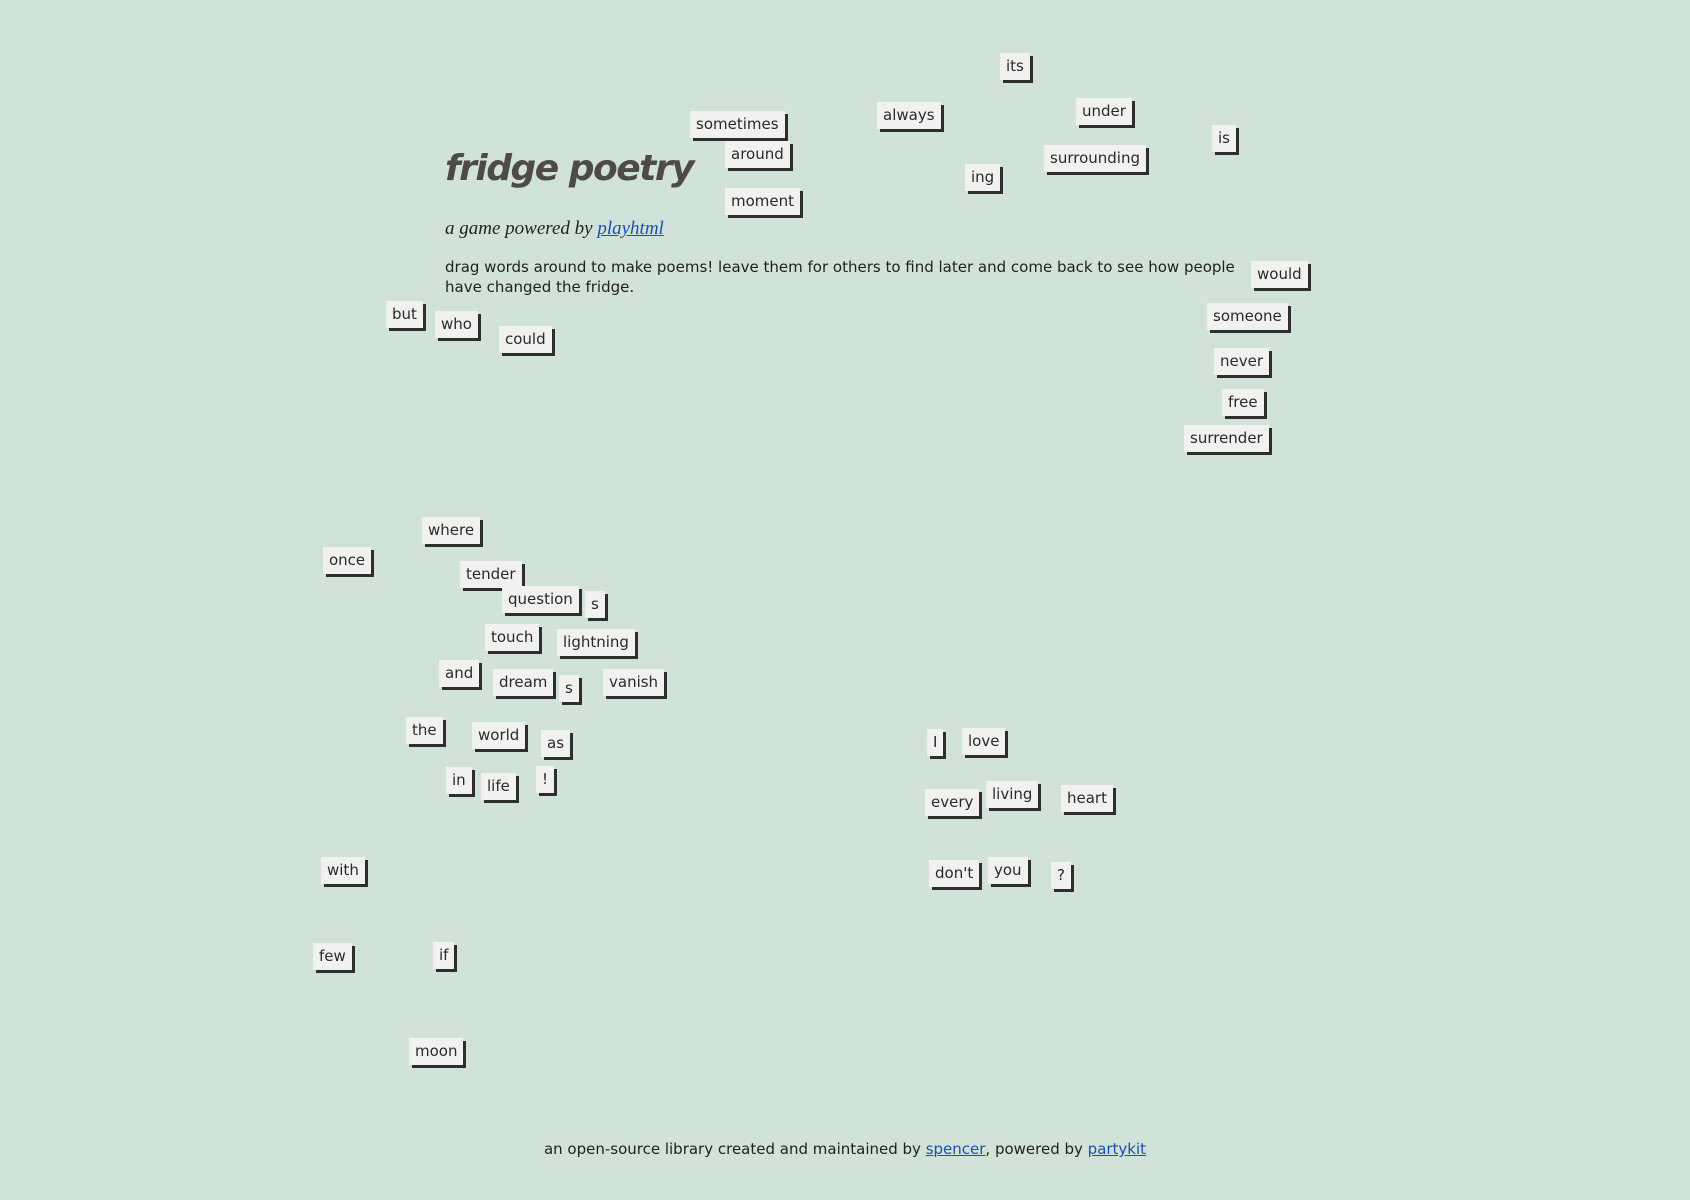  What do you see at coordinates (757, 154) in the screenshot?
I see `word-magnet: around` at bounding box center [757, 154].